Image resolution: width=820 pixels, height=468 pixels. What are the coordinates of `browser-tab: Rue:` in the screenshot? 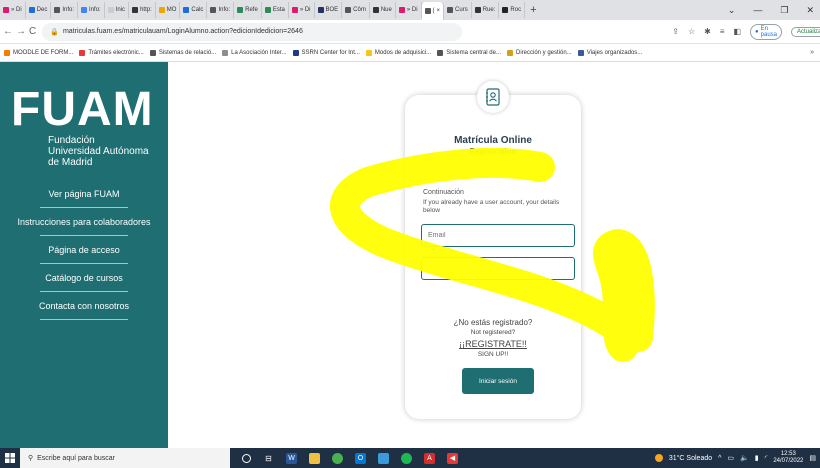 It's located at (486, 10).